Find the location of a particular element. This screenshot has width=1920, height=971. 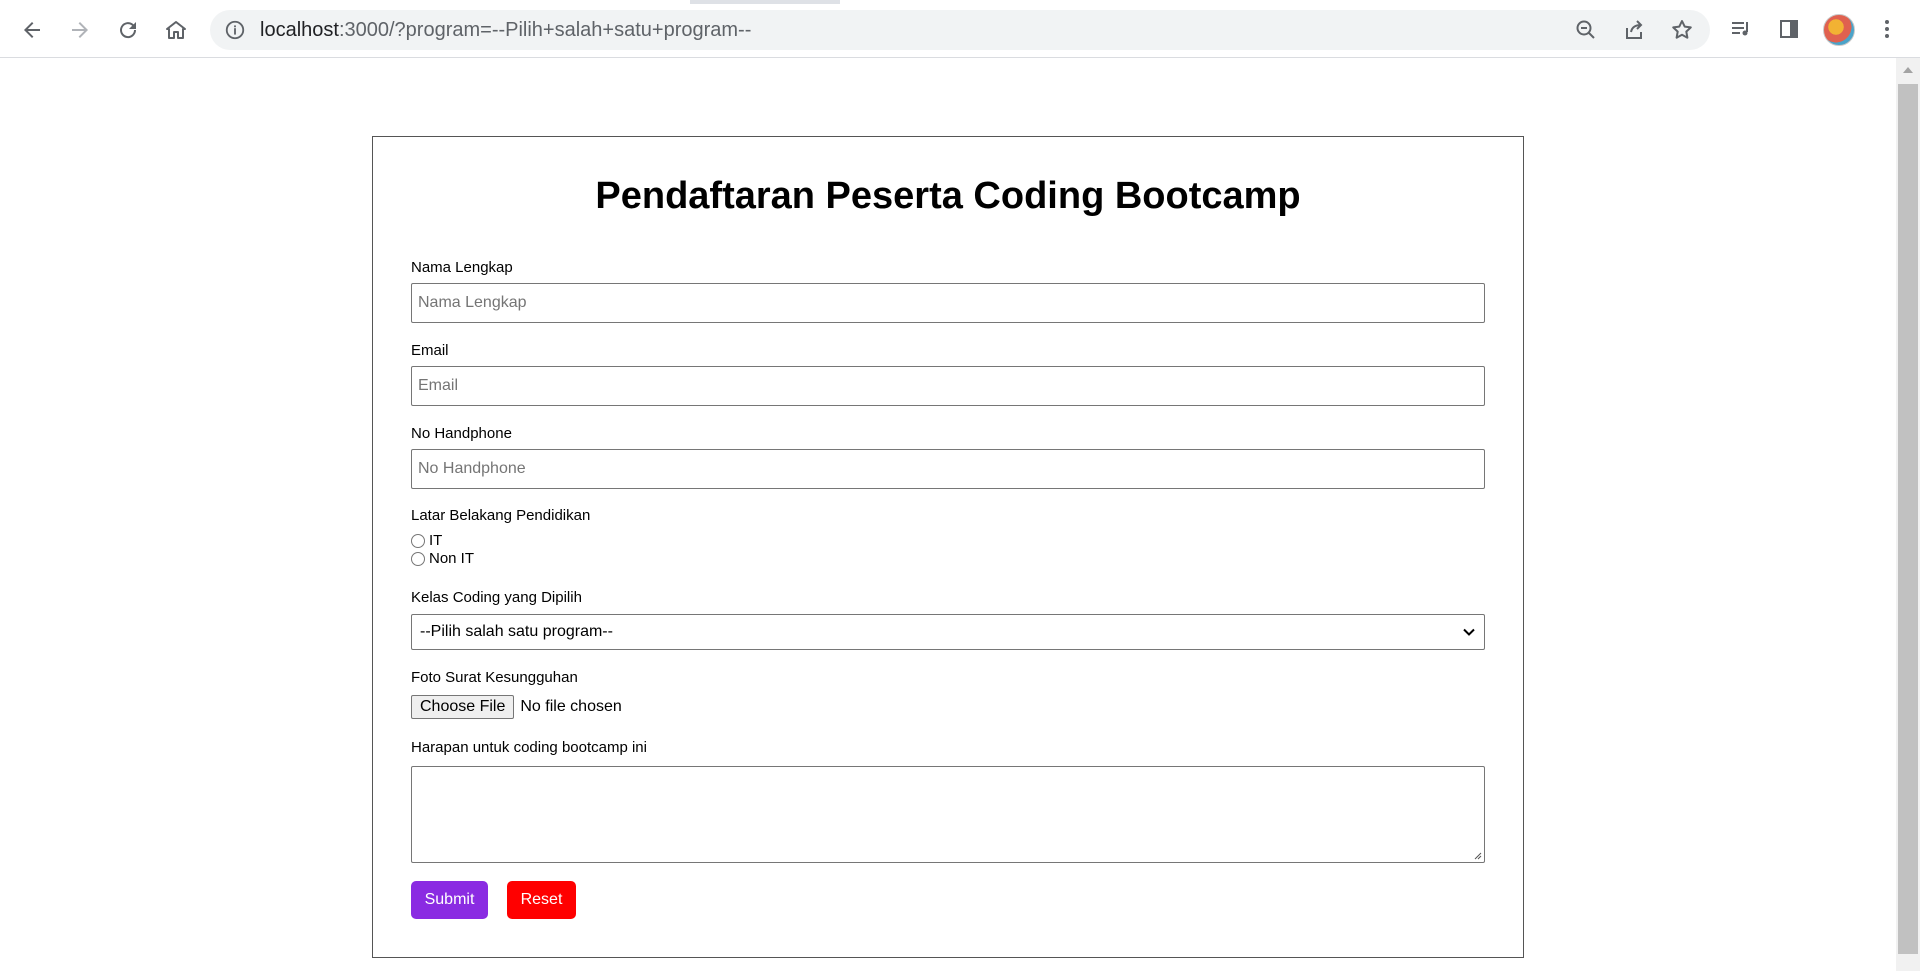

profile-avatar is located at coordinates (1839, 30).